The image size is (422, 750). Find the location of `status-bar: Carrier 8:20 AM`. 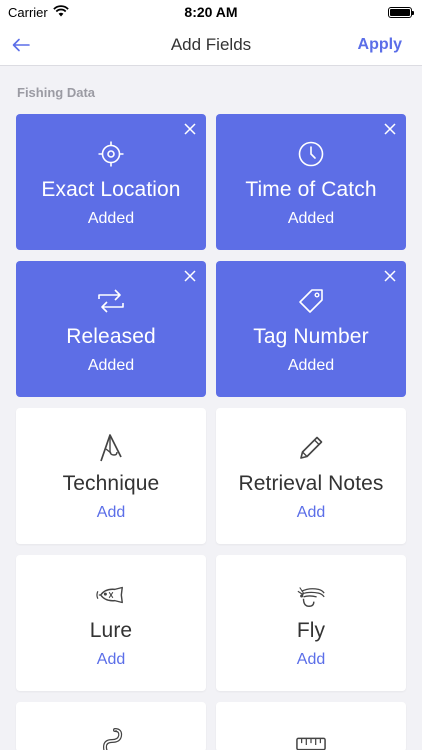

status-bar: Carrier 8:20 AM is located at coordinates (211, 12).